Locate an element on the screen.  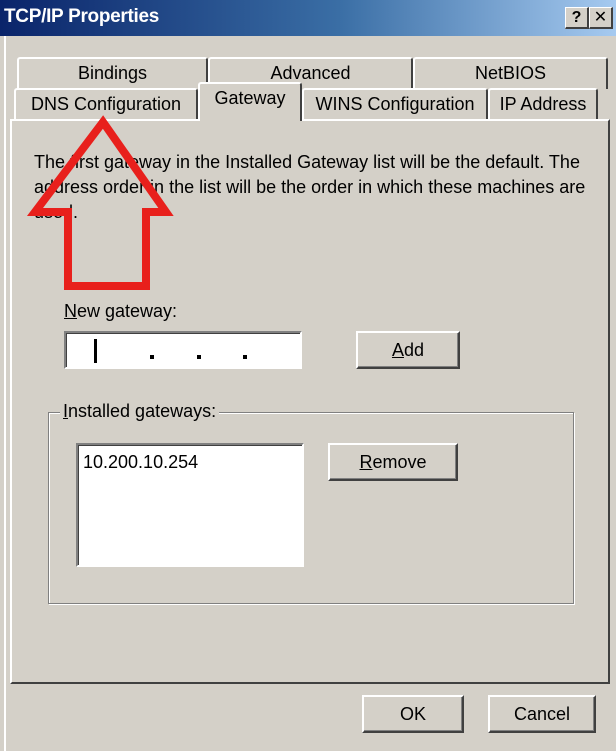
window-title: TCP/IP Properties is located at coordinates (82, 16).